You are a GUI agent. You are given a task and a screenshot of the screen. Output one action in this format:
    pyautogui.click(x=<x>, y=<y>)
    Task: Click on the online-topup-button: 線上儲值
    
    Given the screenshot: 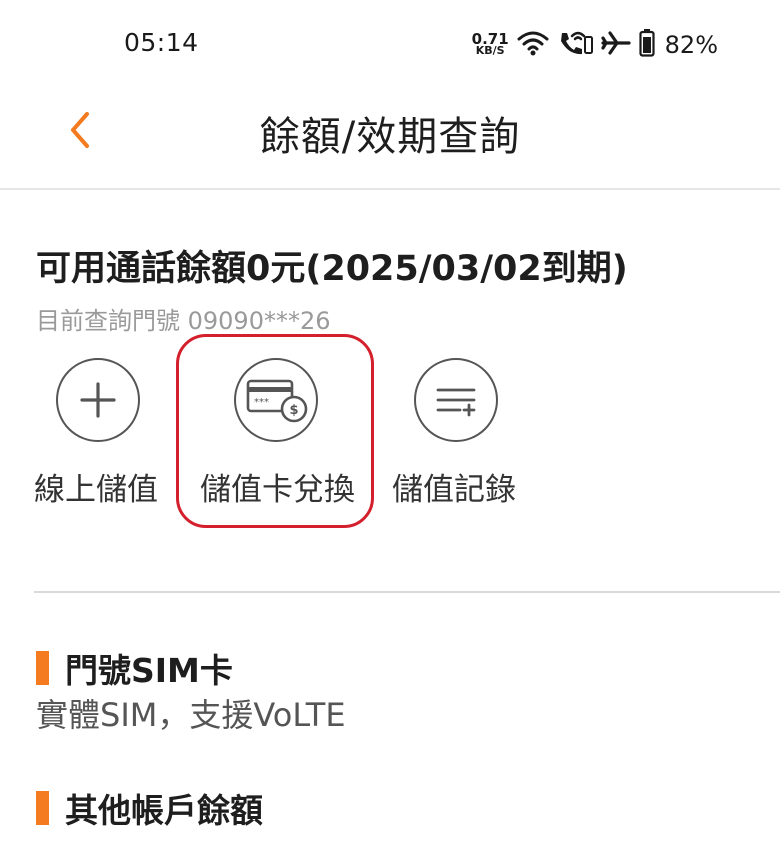 What is the action you would take?
    pyautogui.click(x=109, y=433)
    